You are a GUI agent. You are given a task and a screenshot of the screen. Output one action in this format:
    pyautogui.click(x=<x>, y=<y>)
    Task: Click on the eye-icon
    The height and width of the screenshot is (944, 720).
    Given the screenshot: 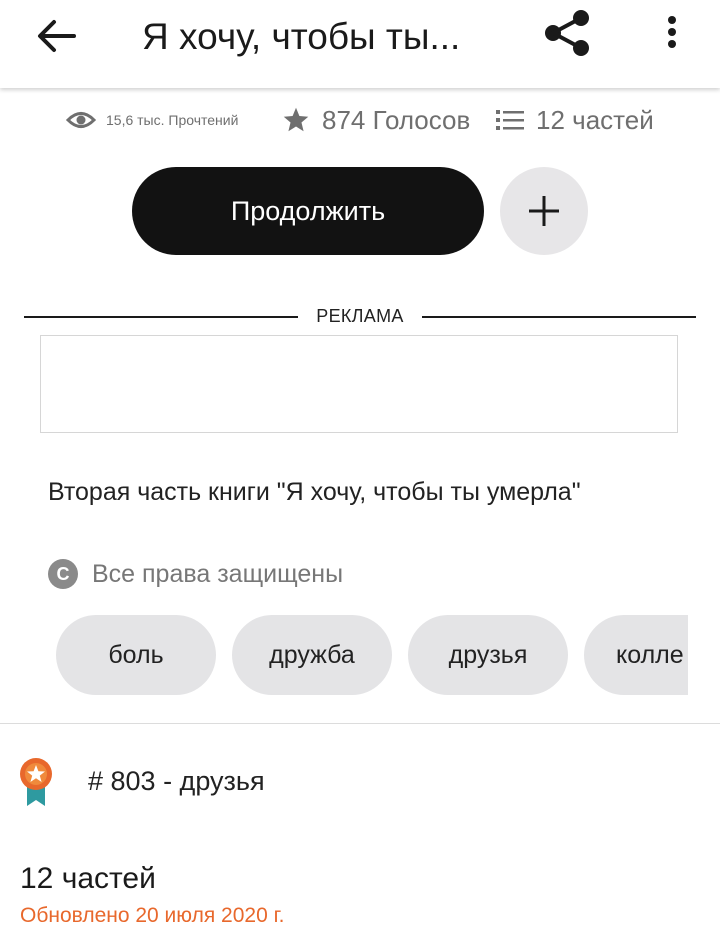 What is the action you would take?
    pyautogui.click(x=81, y=120)
    